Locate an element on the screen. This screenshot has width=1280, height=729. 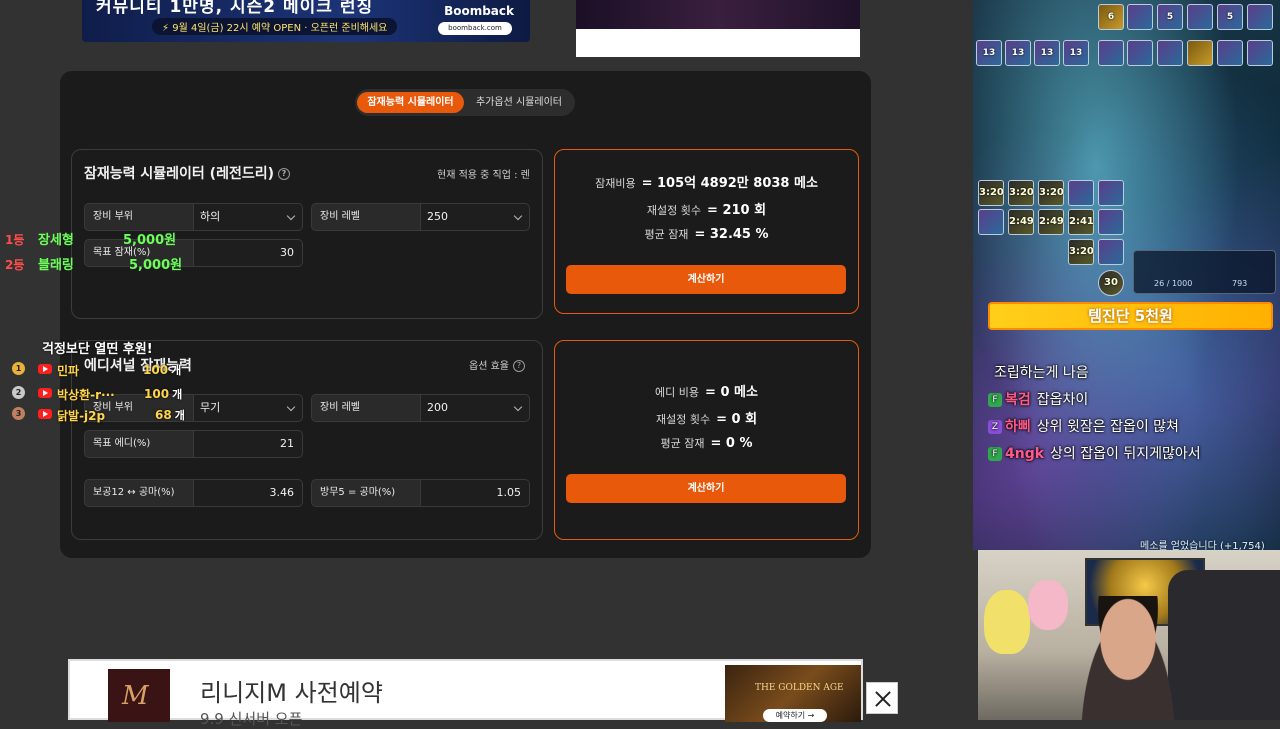
stream-event-banner: 템진단 5천원 is located at coordinates (1130, 316).